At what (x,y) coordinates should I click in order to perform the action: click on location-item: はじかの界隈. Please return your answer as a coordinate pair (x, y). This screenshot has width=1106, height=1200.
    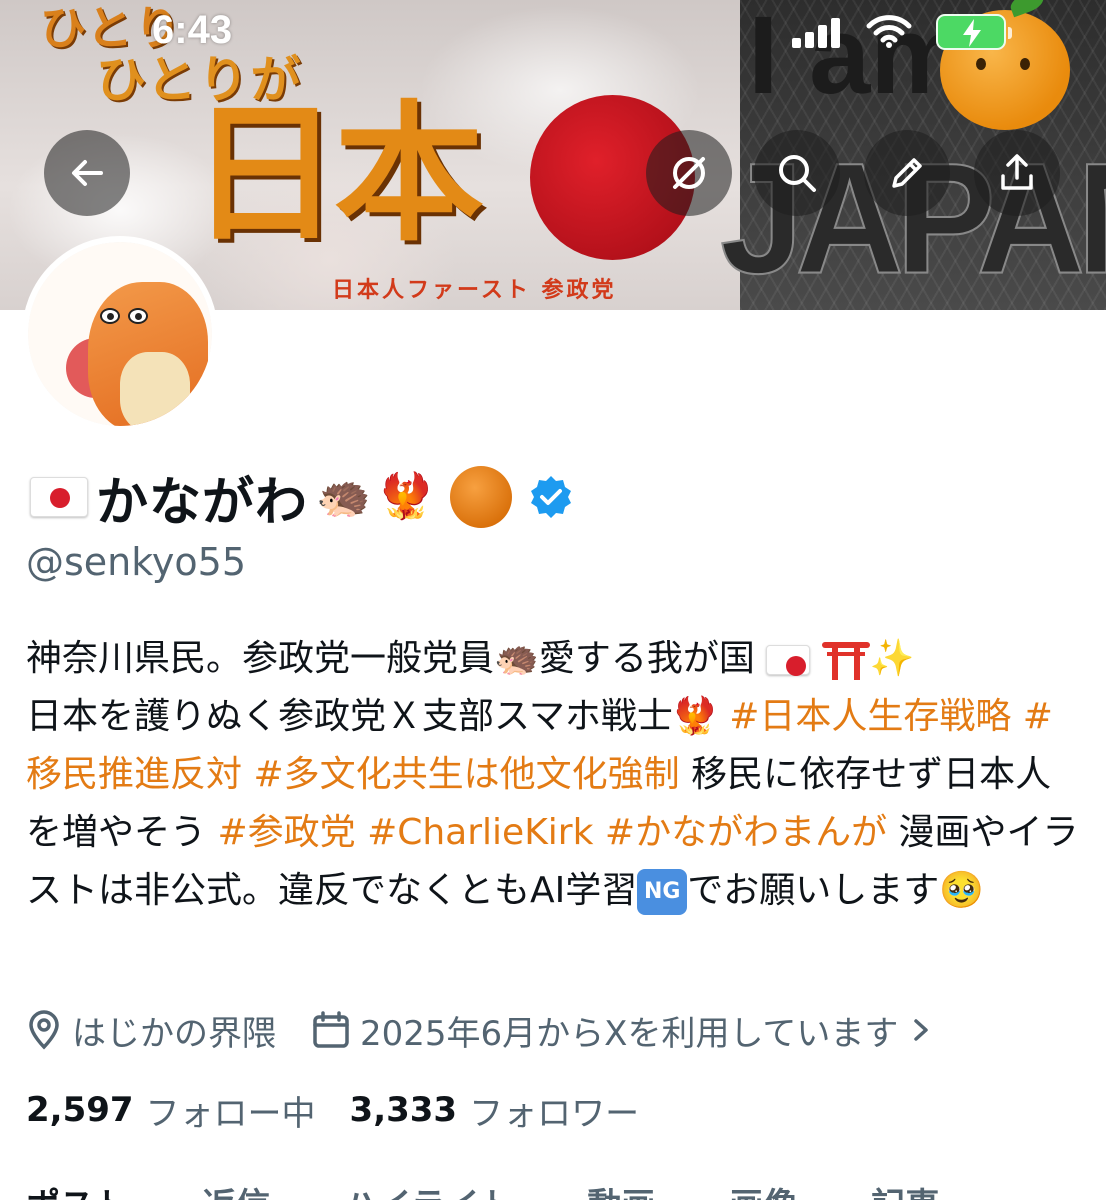
    Looking at the image, I should click on (151, 1030).